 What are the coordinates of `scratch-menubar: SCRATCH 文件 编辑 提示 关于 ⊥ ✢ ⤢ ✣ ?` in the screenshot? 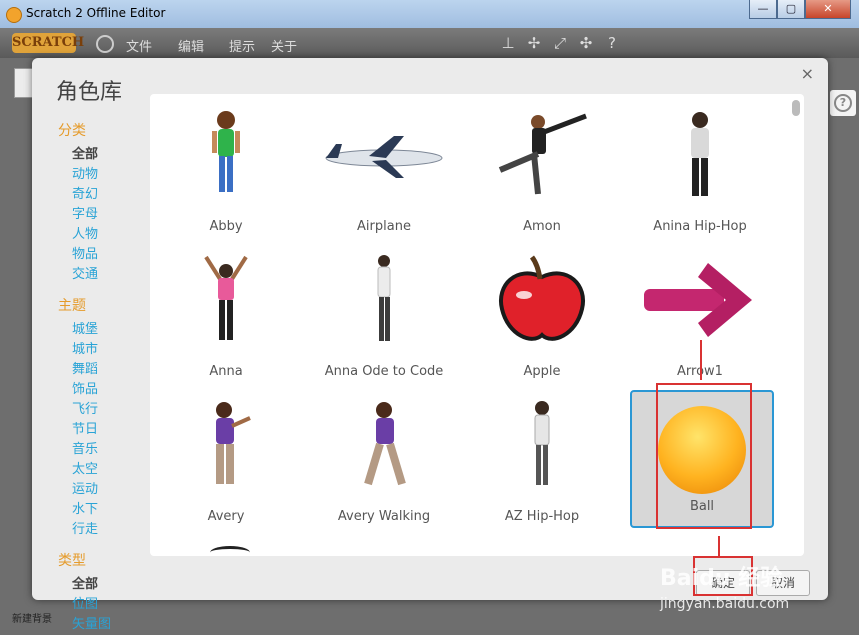 It's located at (429, 43).